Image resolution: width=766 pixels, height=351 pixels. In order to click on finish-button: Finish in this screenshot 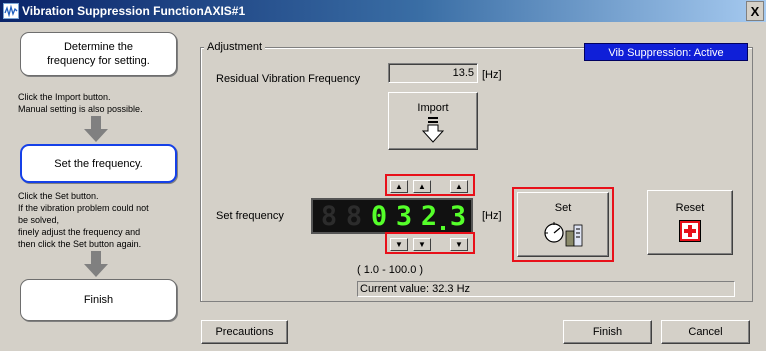, I will do `click(607, 332)`.